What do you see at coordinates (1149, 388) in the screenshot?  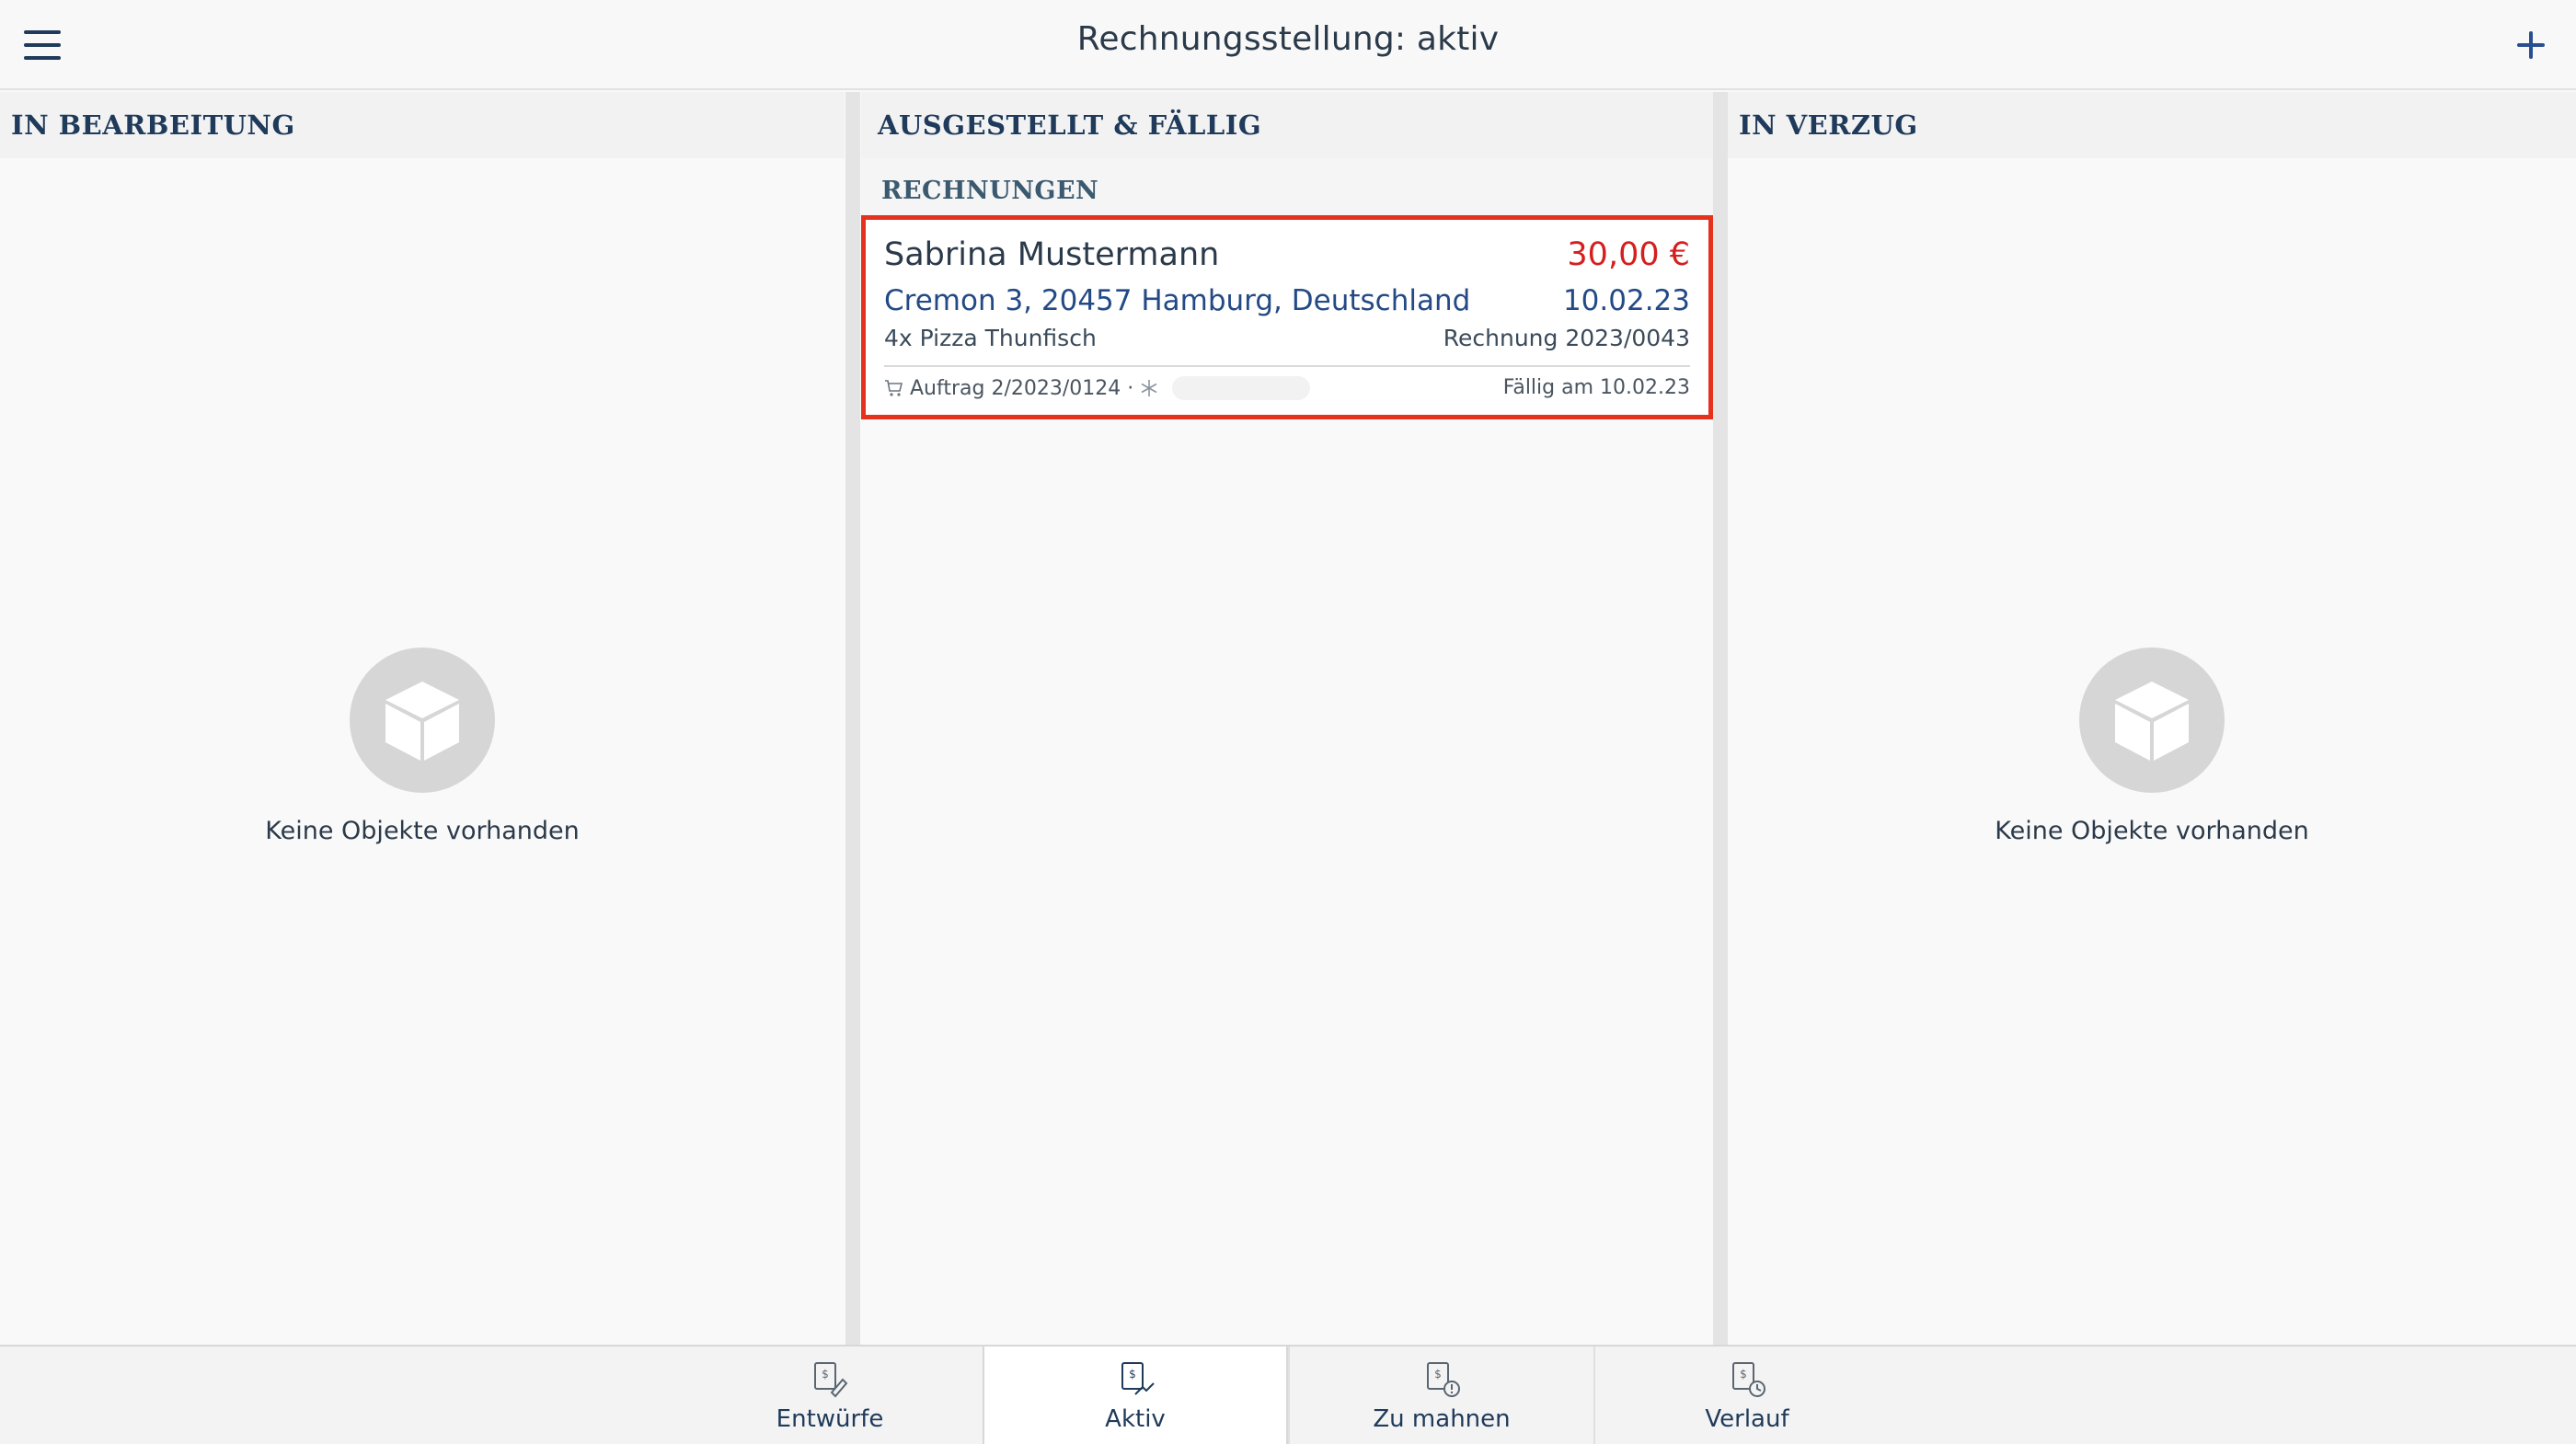 I see `snowflake-icon` at bounding box center [1149, 388].